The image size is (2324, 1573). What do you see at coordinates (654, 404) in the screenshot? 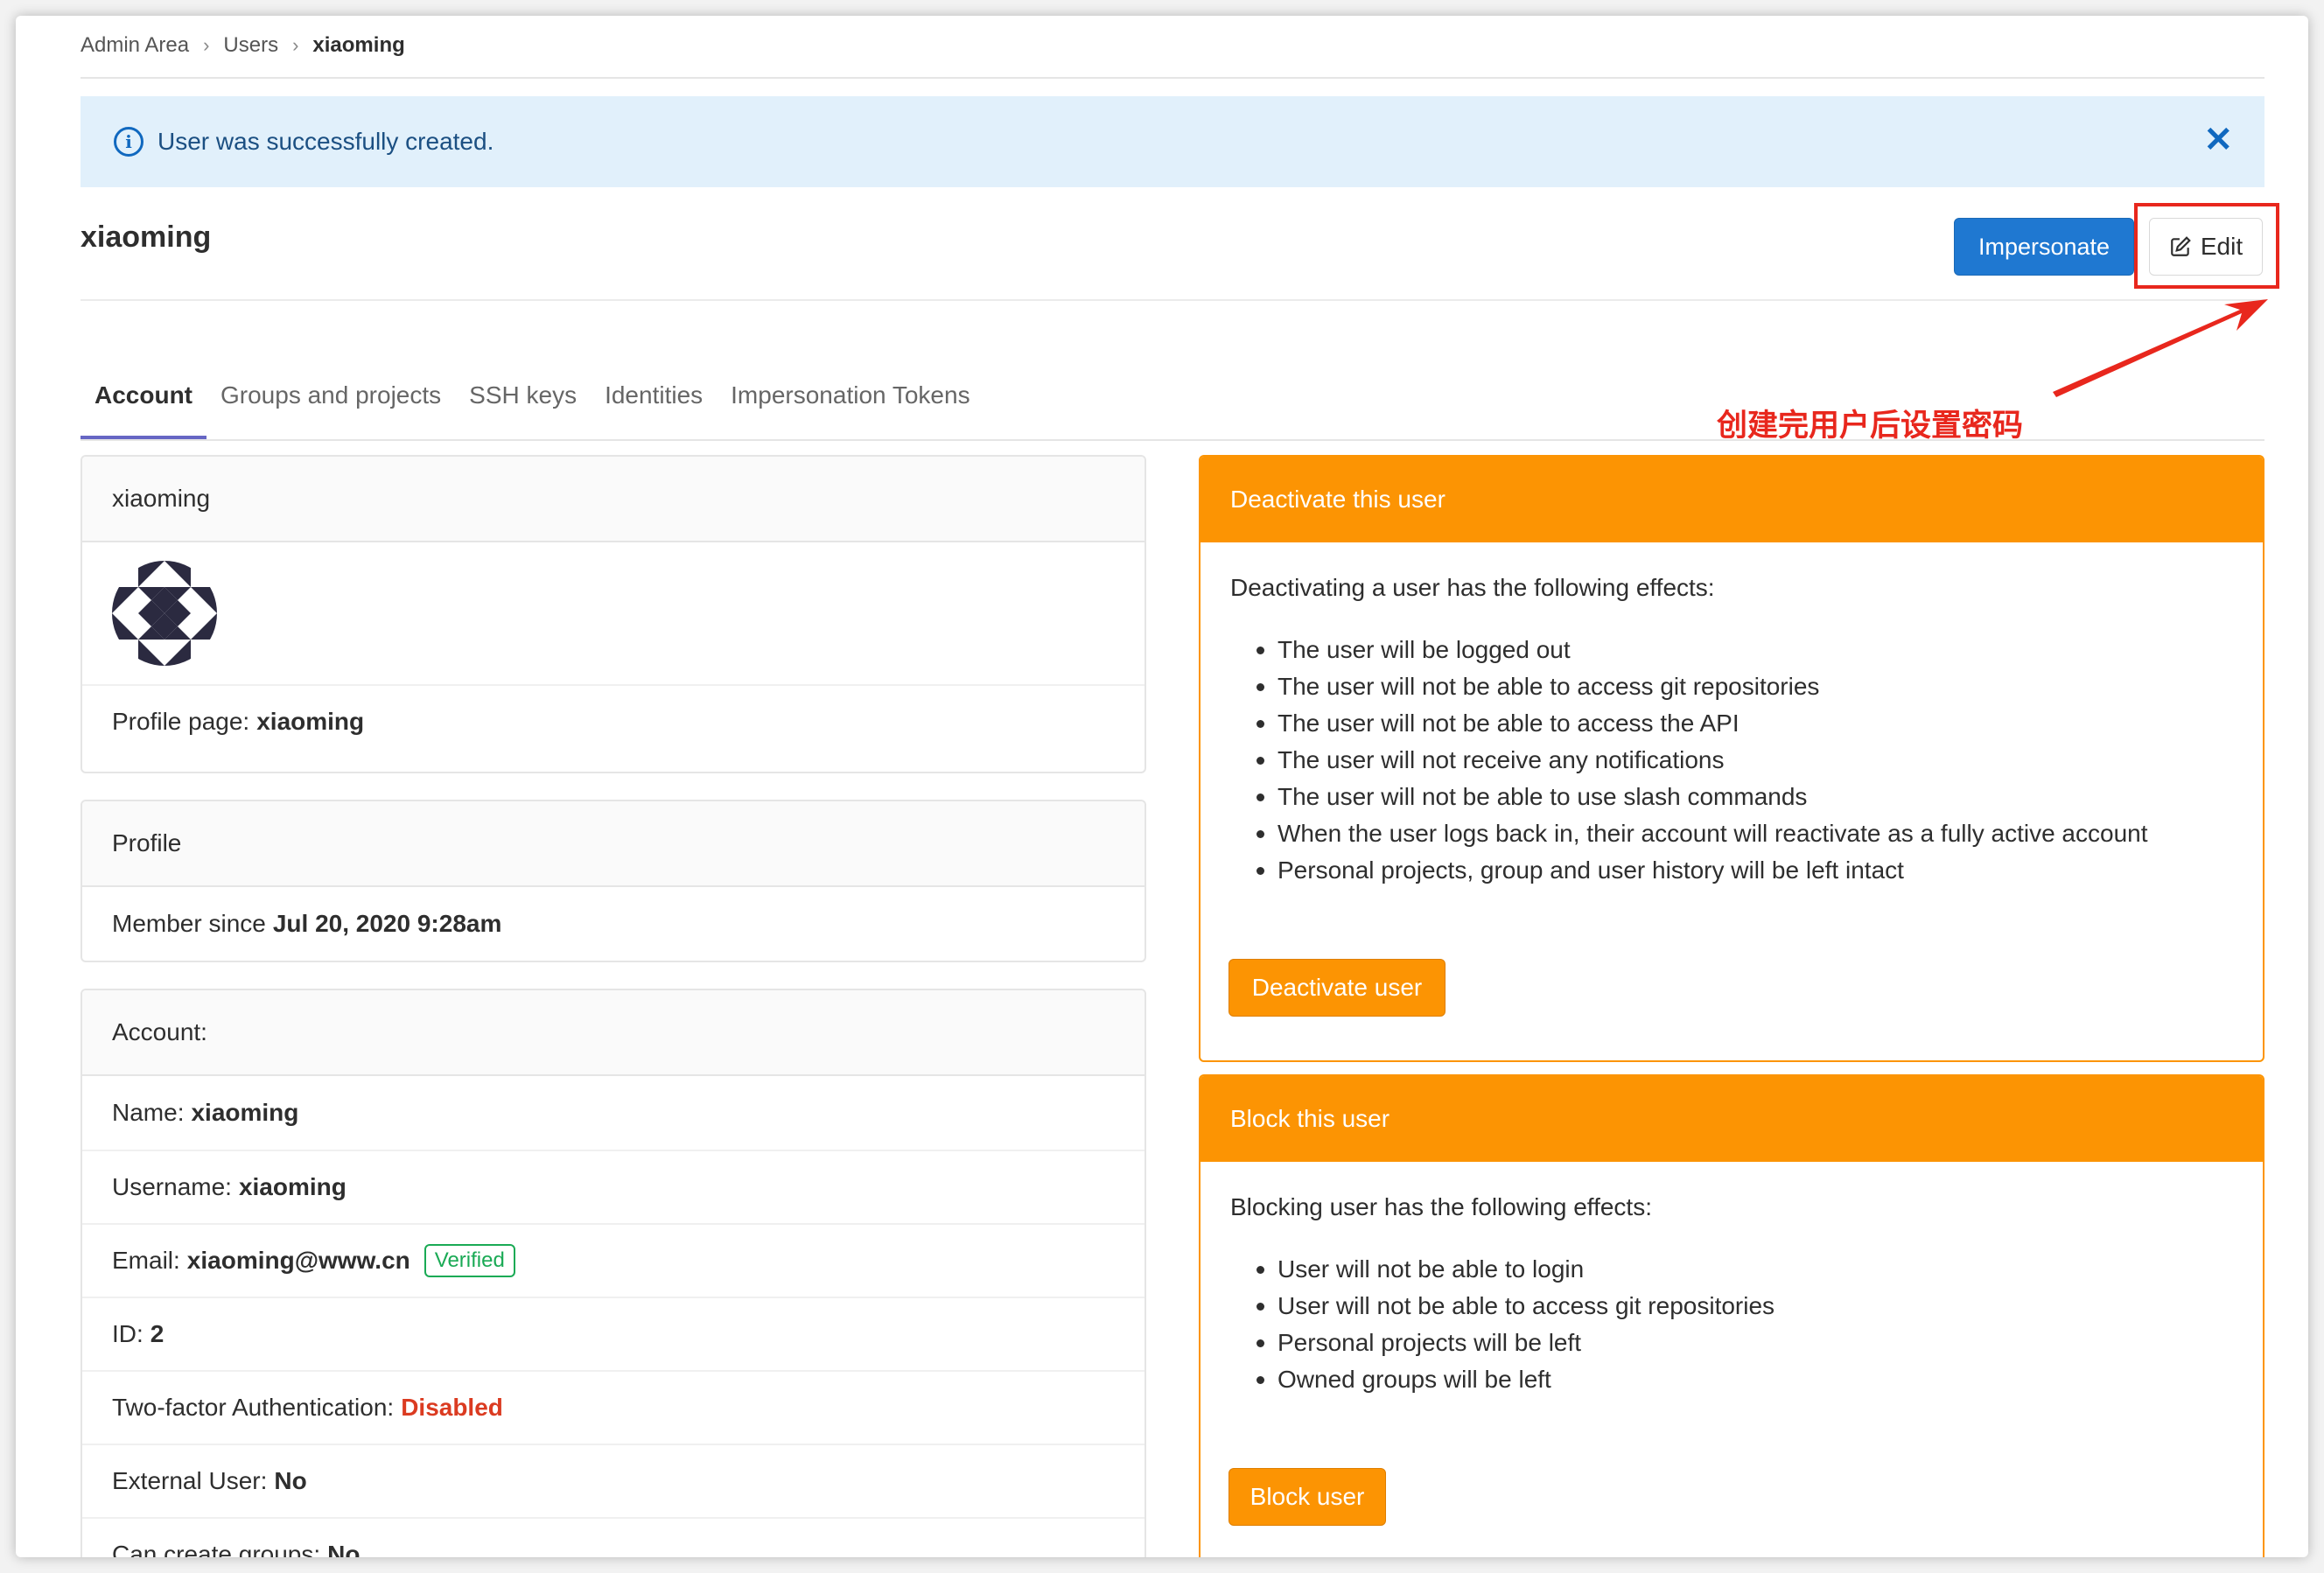
I see `tab-identities: Identities` at bounding box center [654, 404].